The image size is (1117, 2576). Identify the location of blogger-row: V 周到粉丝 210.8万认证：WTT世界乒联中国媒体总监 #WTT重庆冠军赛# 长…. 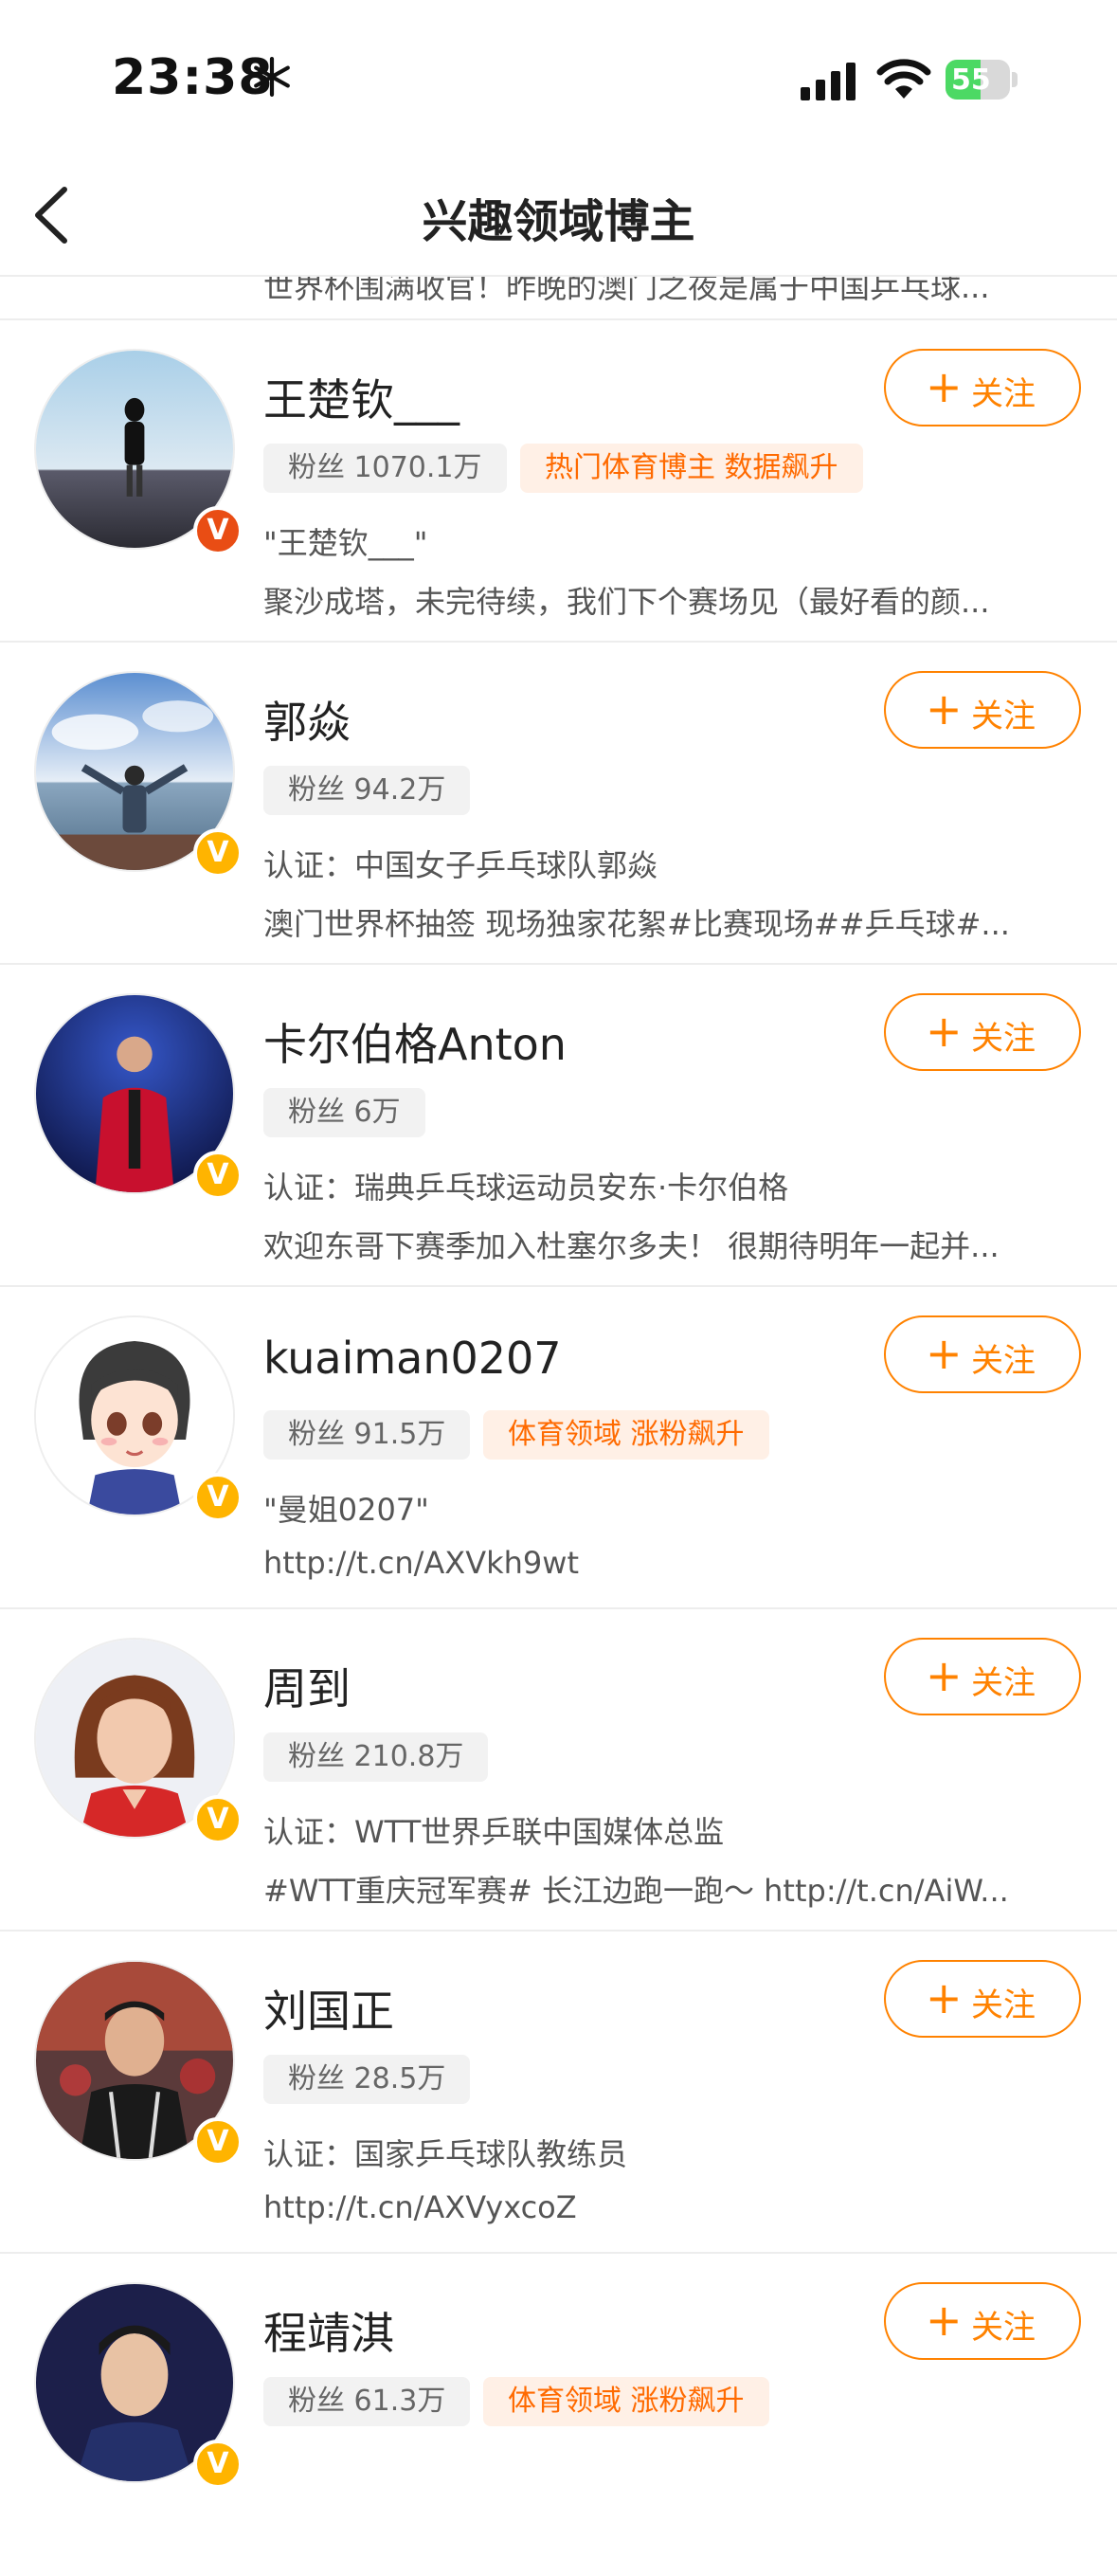
(558, 1770).